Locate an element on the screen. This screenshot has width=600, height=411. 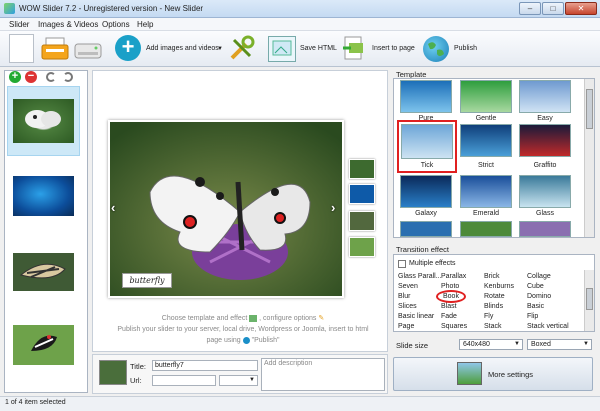
rotate-left-icon is located at coordinates (51, 77).